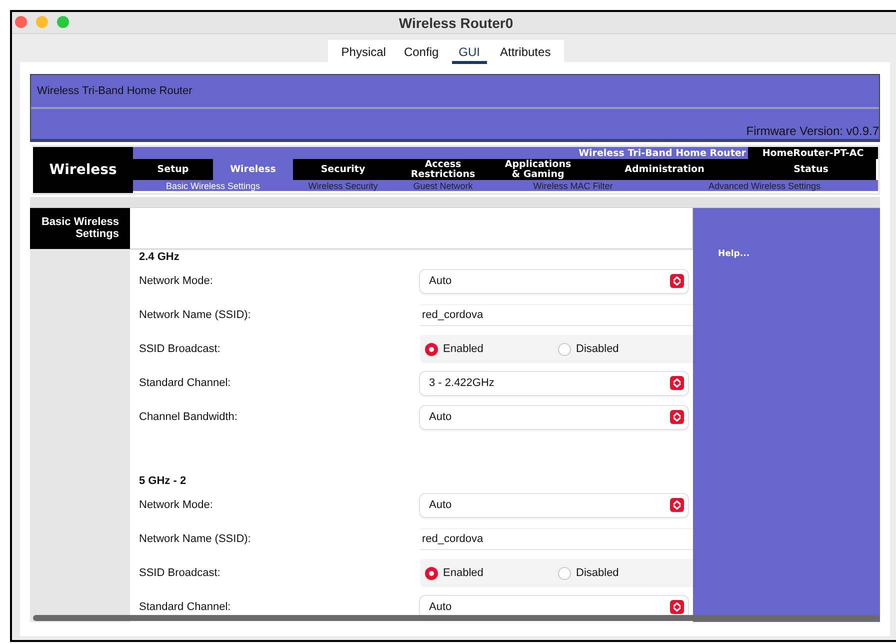 The image size is (896, 644). What do you see at coordinates (662, 153) in the screenshot?
I see `product-name: Wireless Tri-Band Home Router` at bounding box center [662, 153].